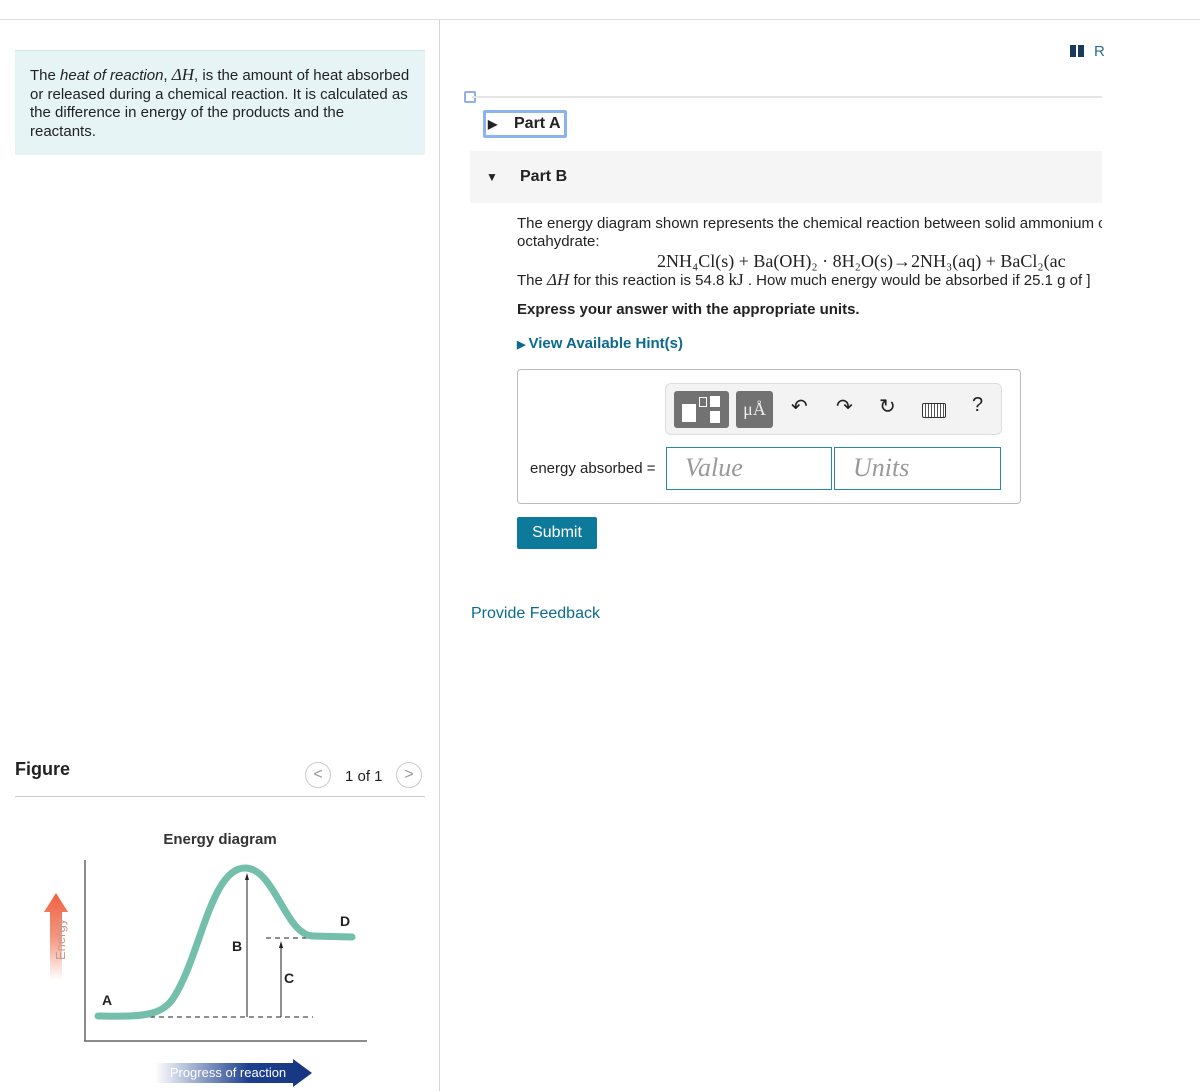 The height and width of the screenshot is (1091, 1200). I want to click on text: The, so click(532, 280).